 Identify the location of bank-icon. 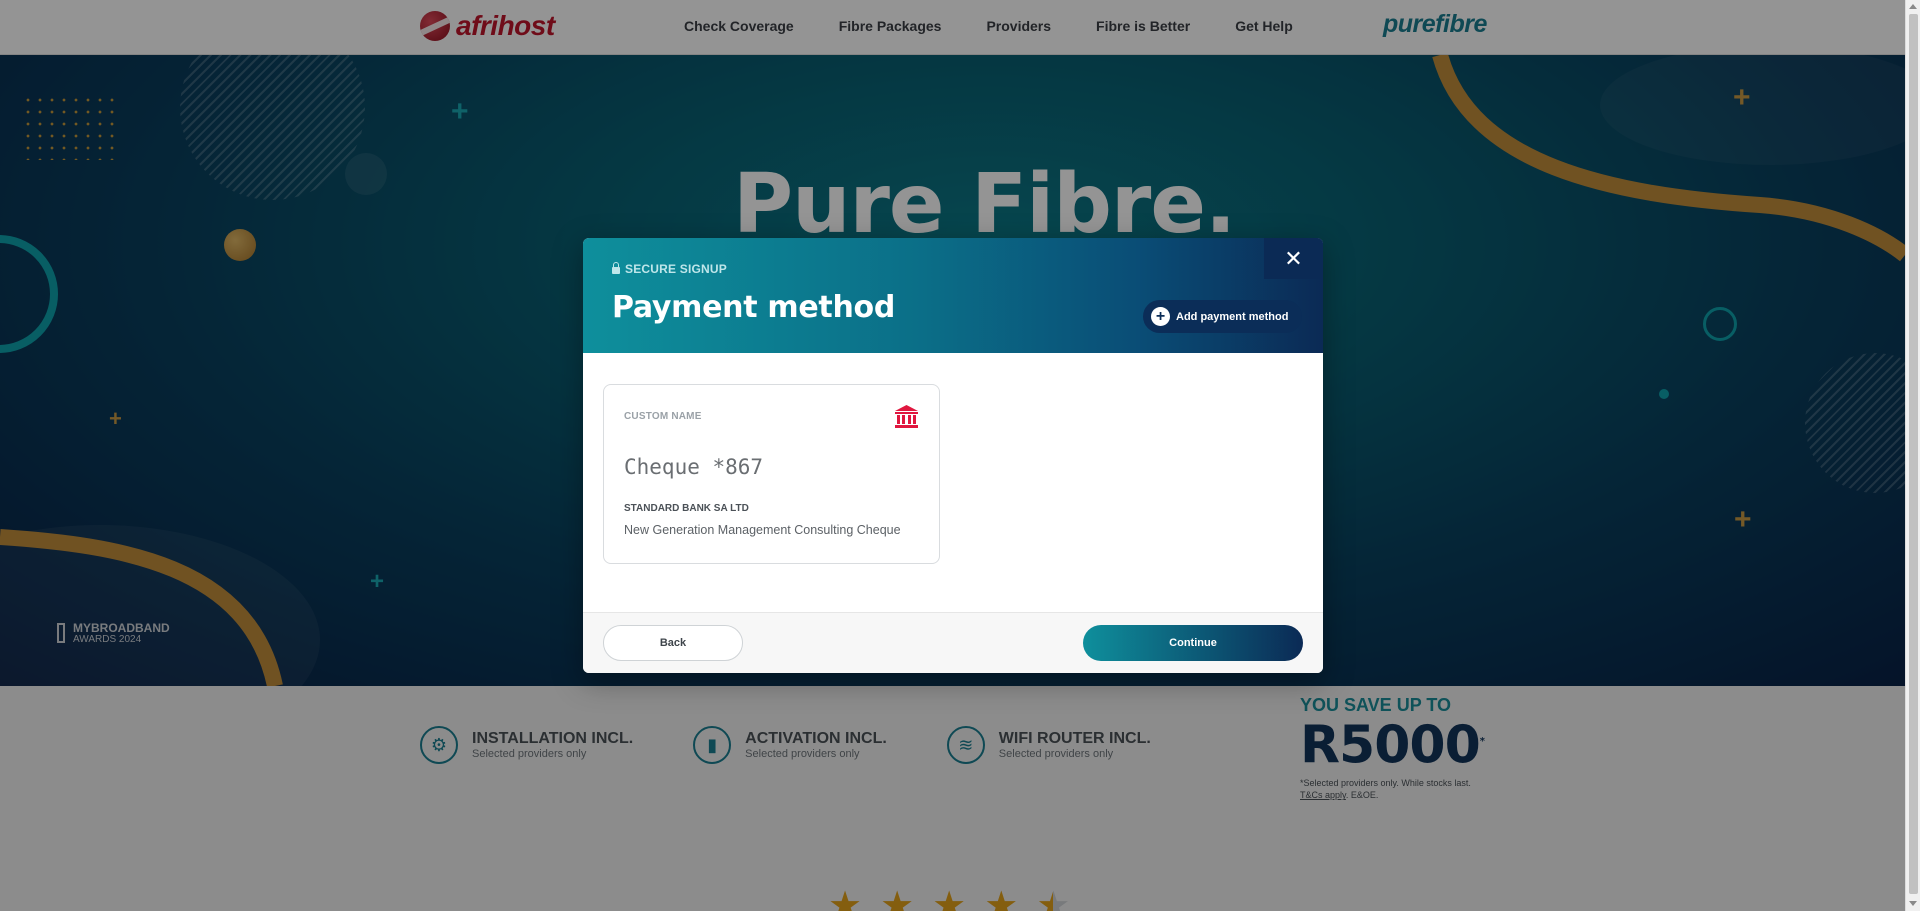
(906, 416).